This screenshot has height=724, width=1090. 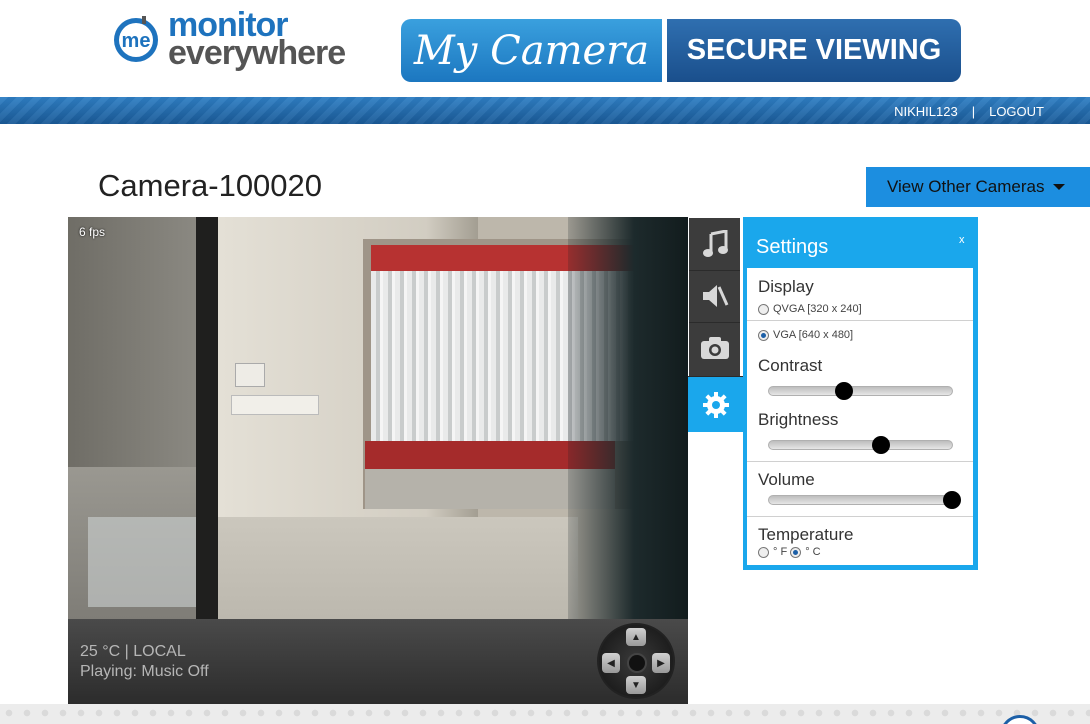 I want to click on display-option-qvga: QVGA [320 x 240], so click(x=810, y=309).